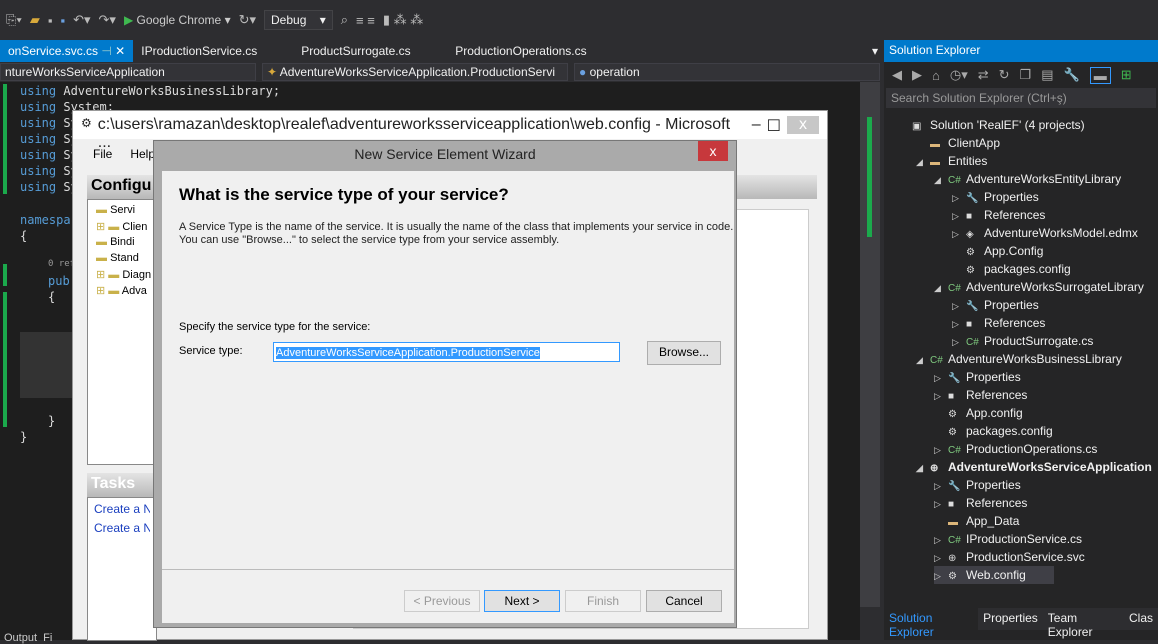 This screenshot has width=1158, height=644. Describe the element at coordinates (991, 125) in the screenshot. I see `tree-item: ▣ Solution 'RealEF' (4 projects)` at that location.